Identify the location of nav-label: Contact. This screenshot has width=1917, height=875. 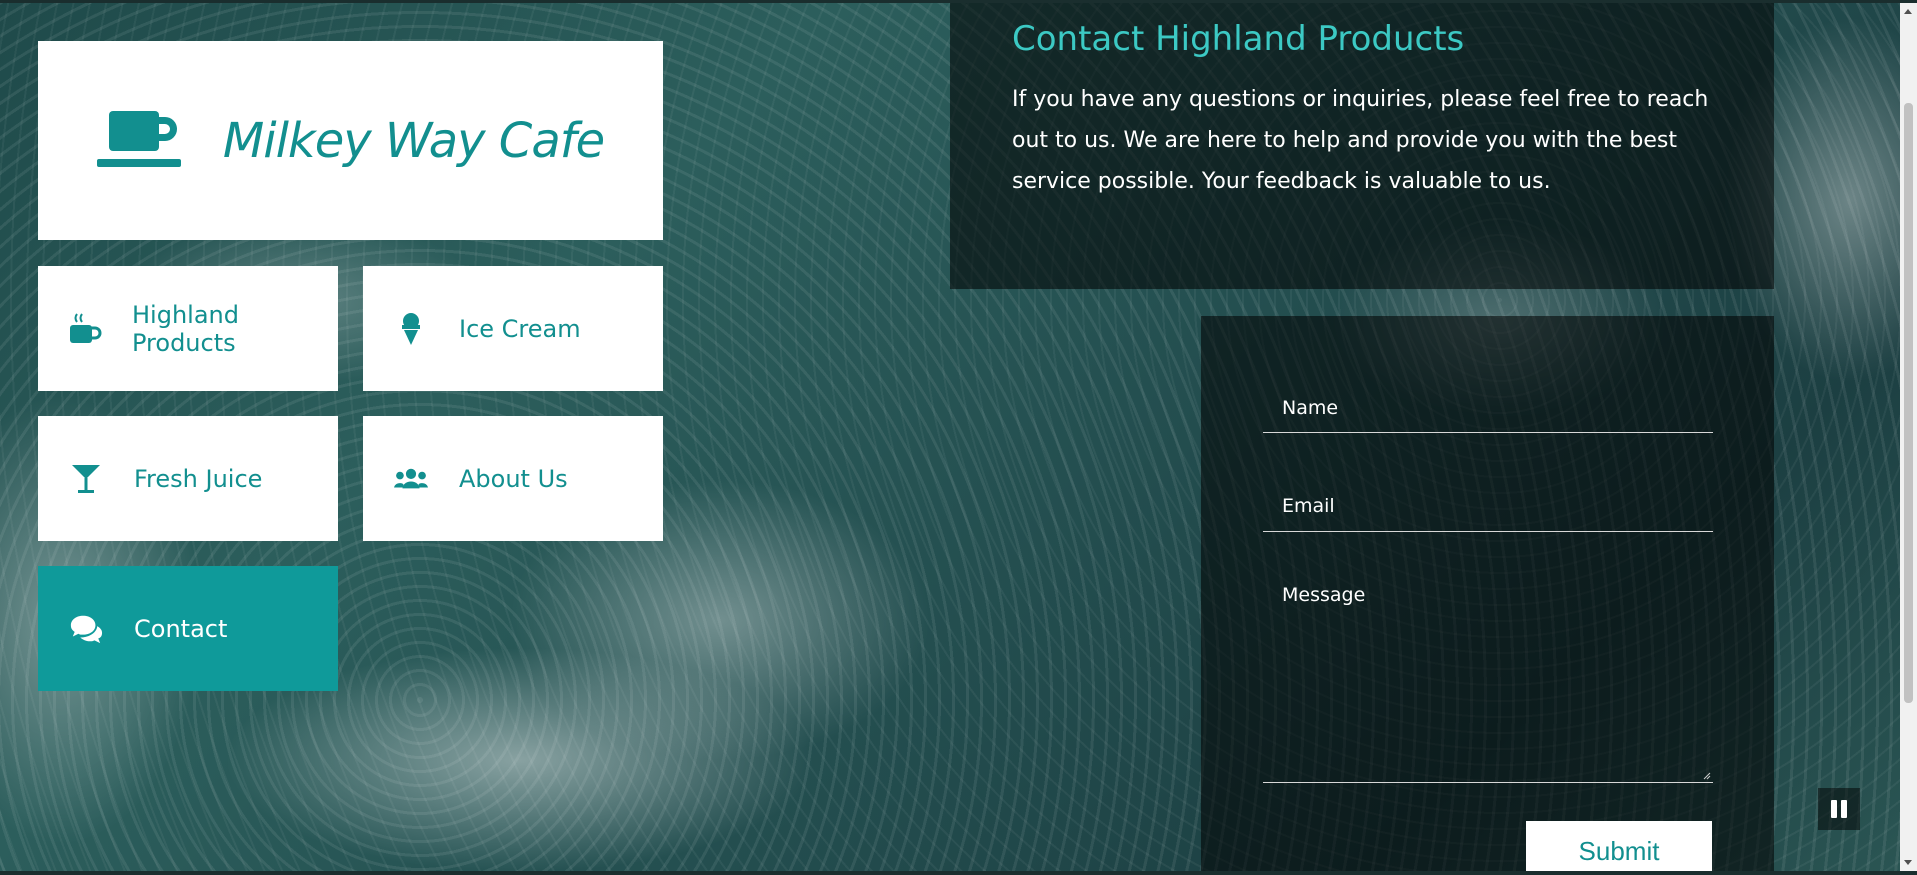
(181, 628).